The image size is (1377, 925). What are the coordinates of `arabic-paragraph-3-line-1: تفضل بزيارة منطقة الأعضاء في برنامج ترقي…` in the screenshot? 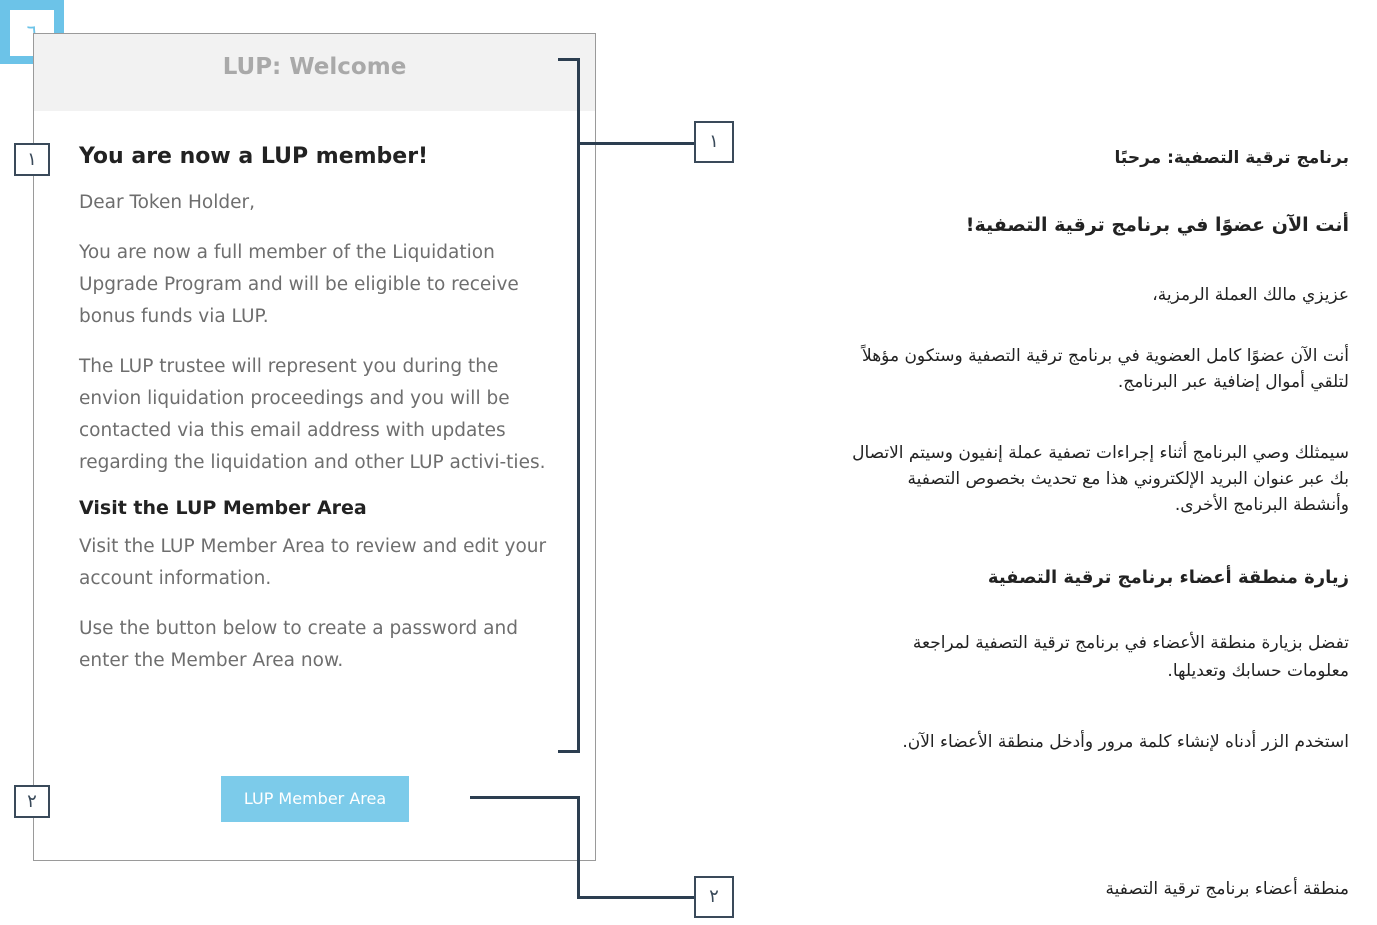 It's located at (1130, 643).